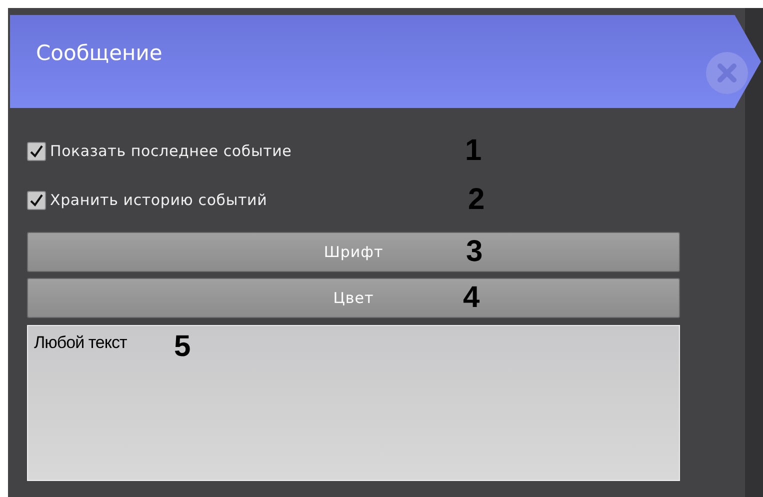 This screenshot has height=497, width=763. I want to click on checkbox-label: Хранить историю событий, so click(159, 200).